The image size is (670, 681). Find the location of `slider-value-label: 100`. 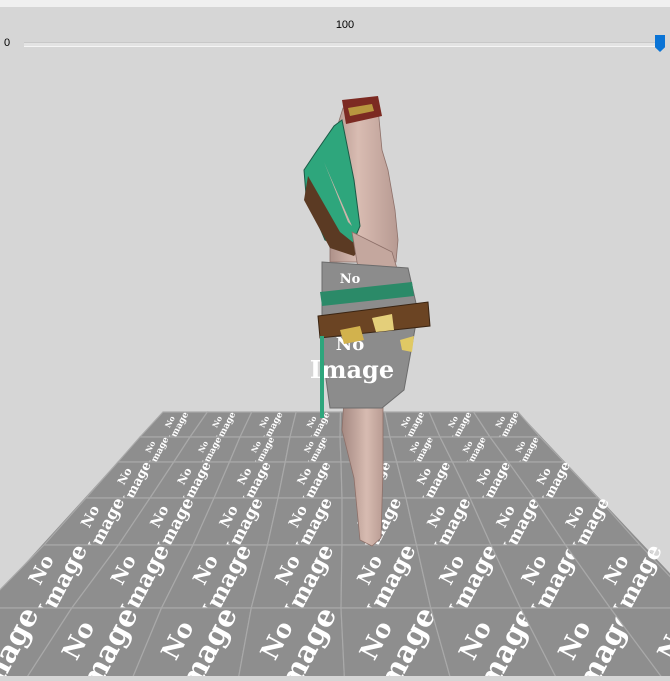

slider-value-label: 100 is located at coordinates (335, 25).